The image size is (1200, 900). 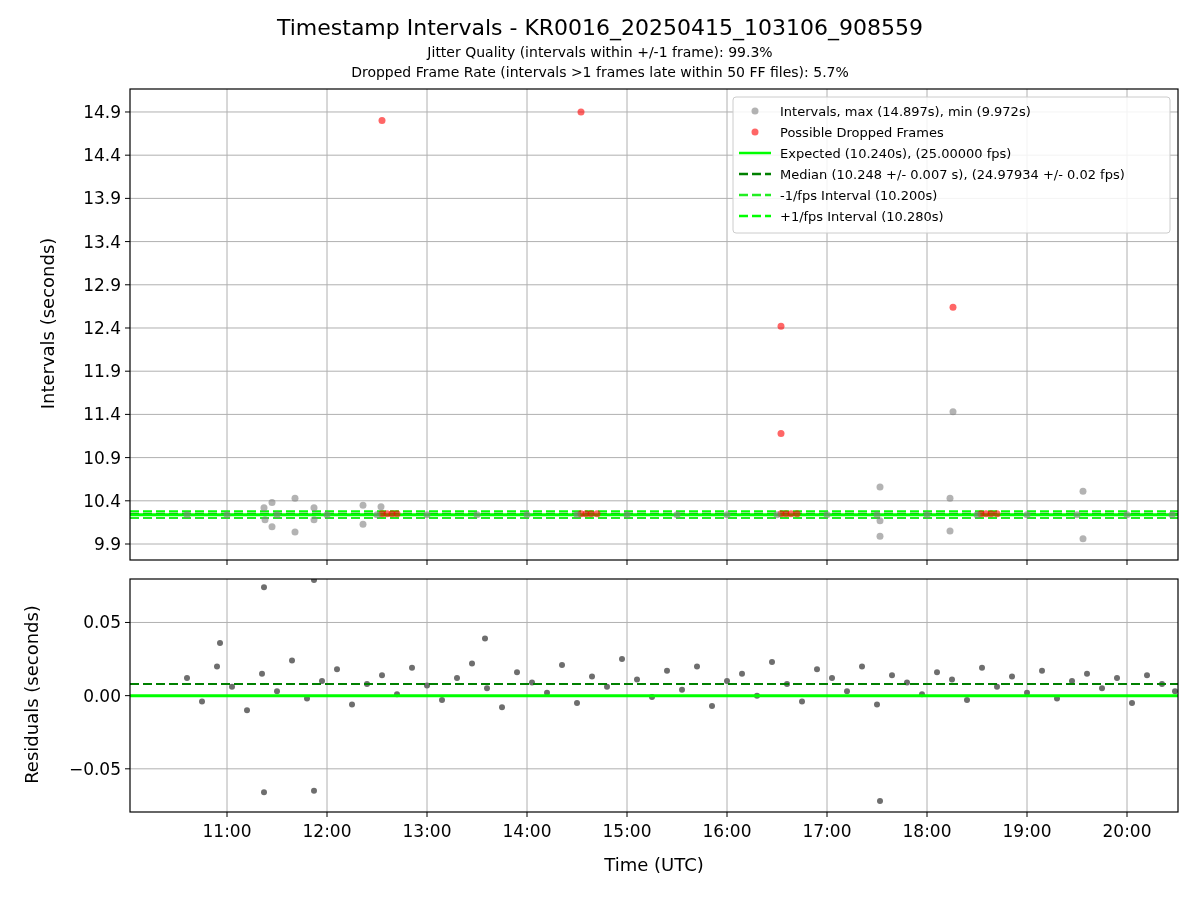 I want to click on legend-label: Possible Dropped Frames, so click(x=862, y=132).